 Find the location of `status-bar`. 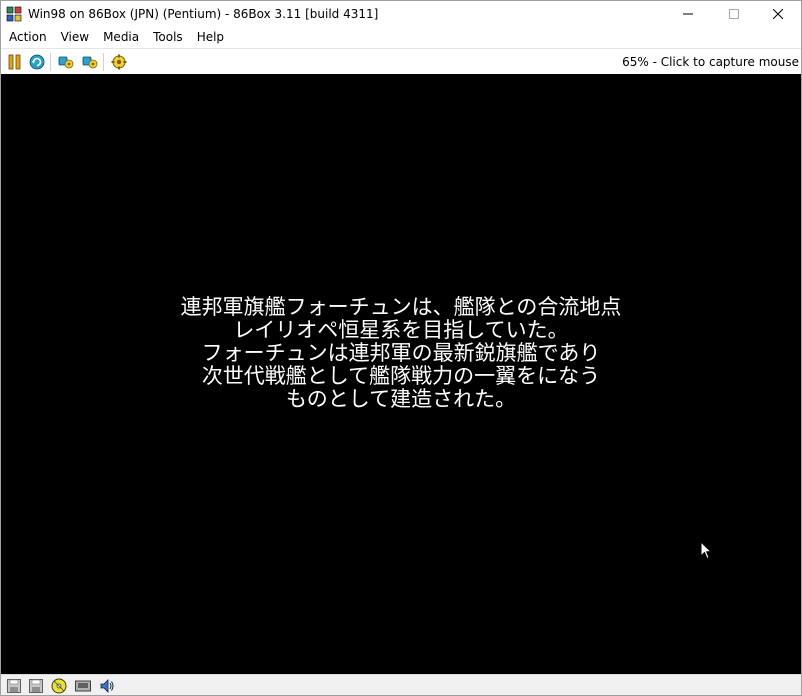

status-bar is located at coordinates (401, 684).